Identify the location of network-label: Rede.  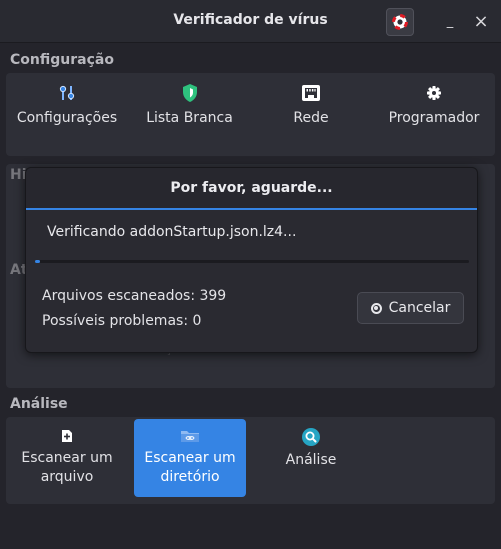
(311, 118).